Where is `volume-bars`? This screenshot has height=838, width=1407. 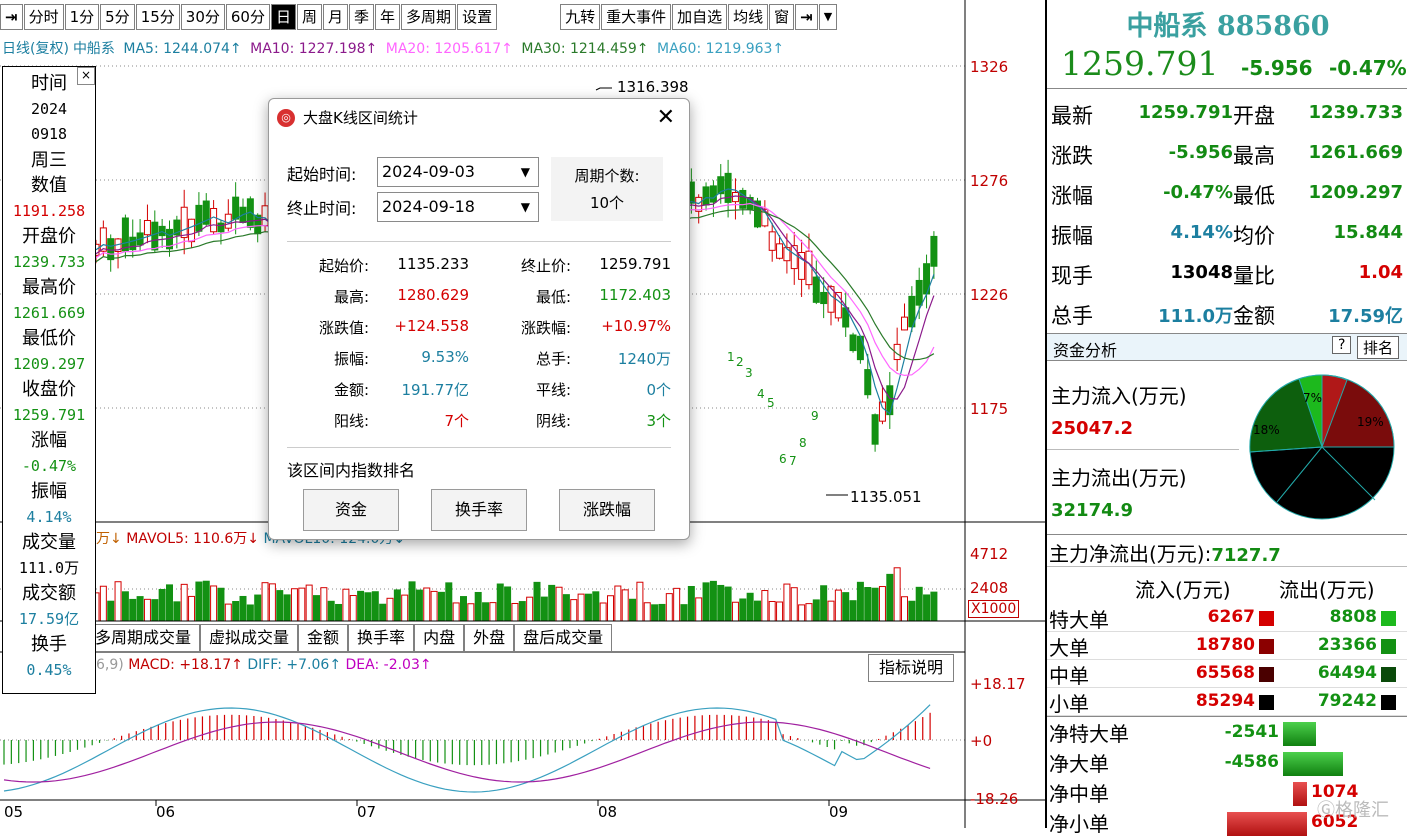 volume-bars is located at coordinates (515, 594).